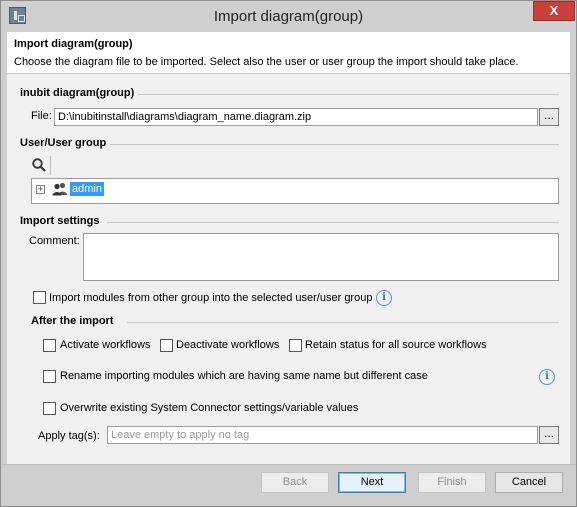  I want to click on section-title-user-group: User/User group, so click(65, 143).